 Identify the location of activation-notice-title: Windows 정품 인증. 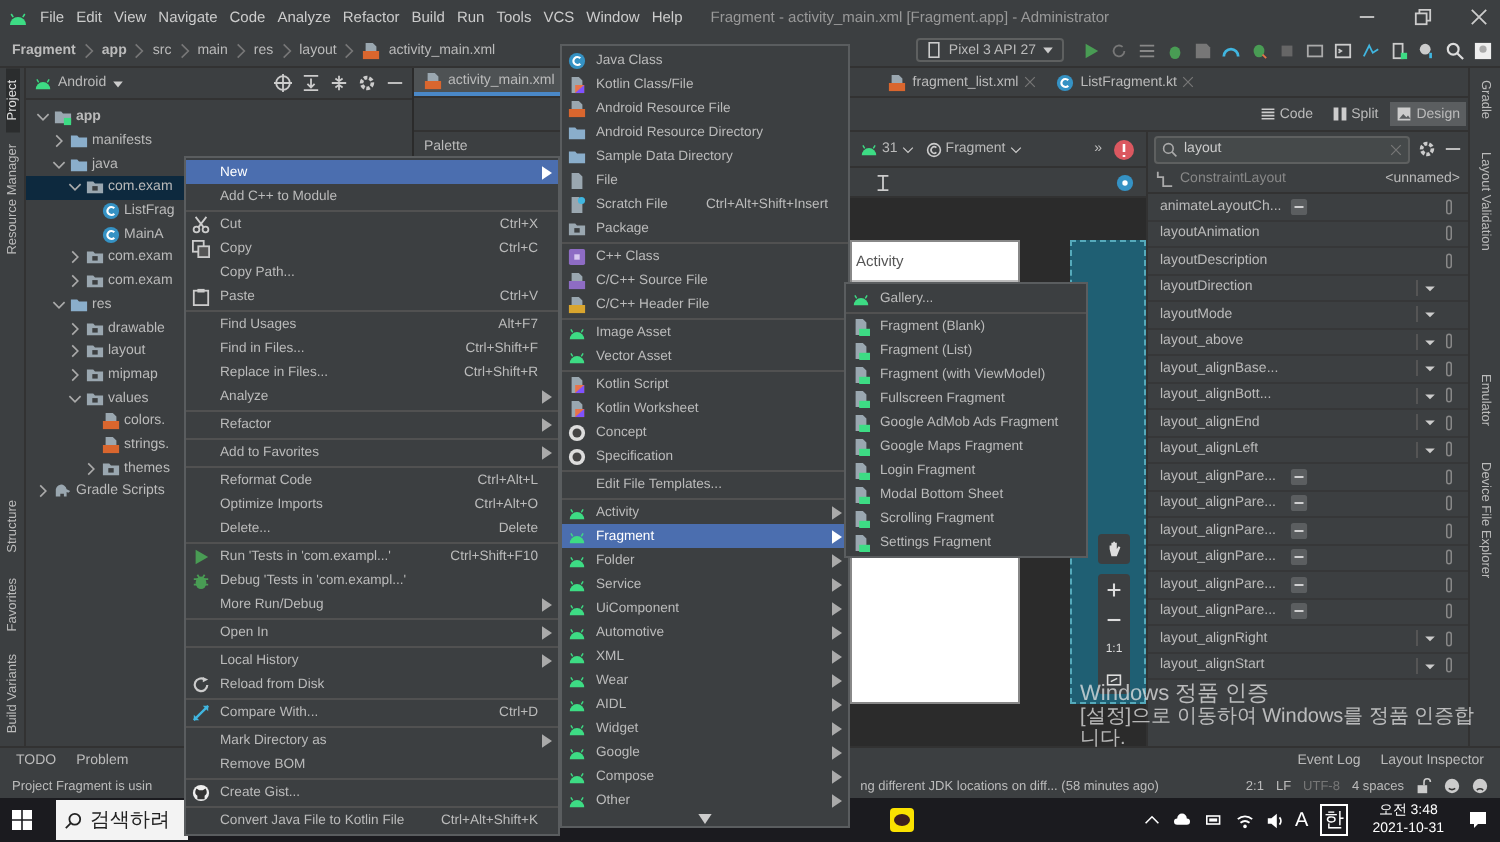
(1175, 694).